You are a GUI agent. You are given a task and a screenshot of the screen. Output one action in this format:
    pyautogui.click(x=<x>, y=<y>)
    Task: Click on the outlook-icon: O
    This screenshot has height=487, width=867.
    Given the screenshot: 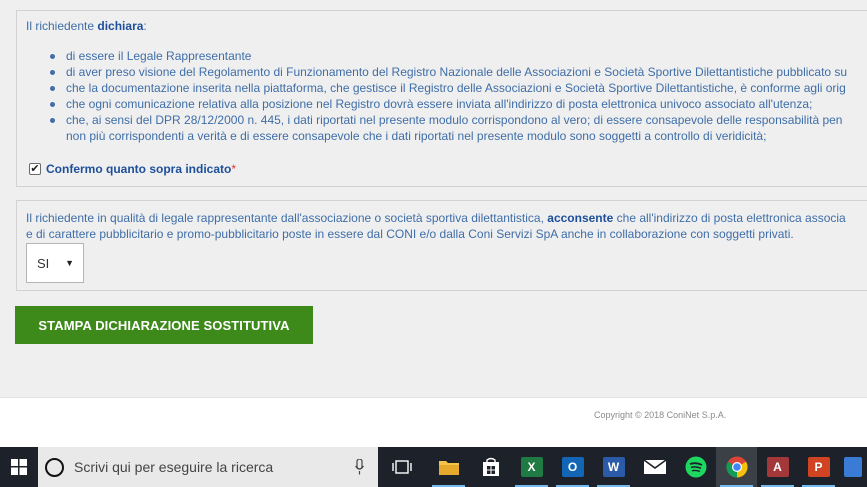 What is the action you would take?
    pyautogui.click(x=572, y=467)
    